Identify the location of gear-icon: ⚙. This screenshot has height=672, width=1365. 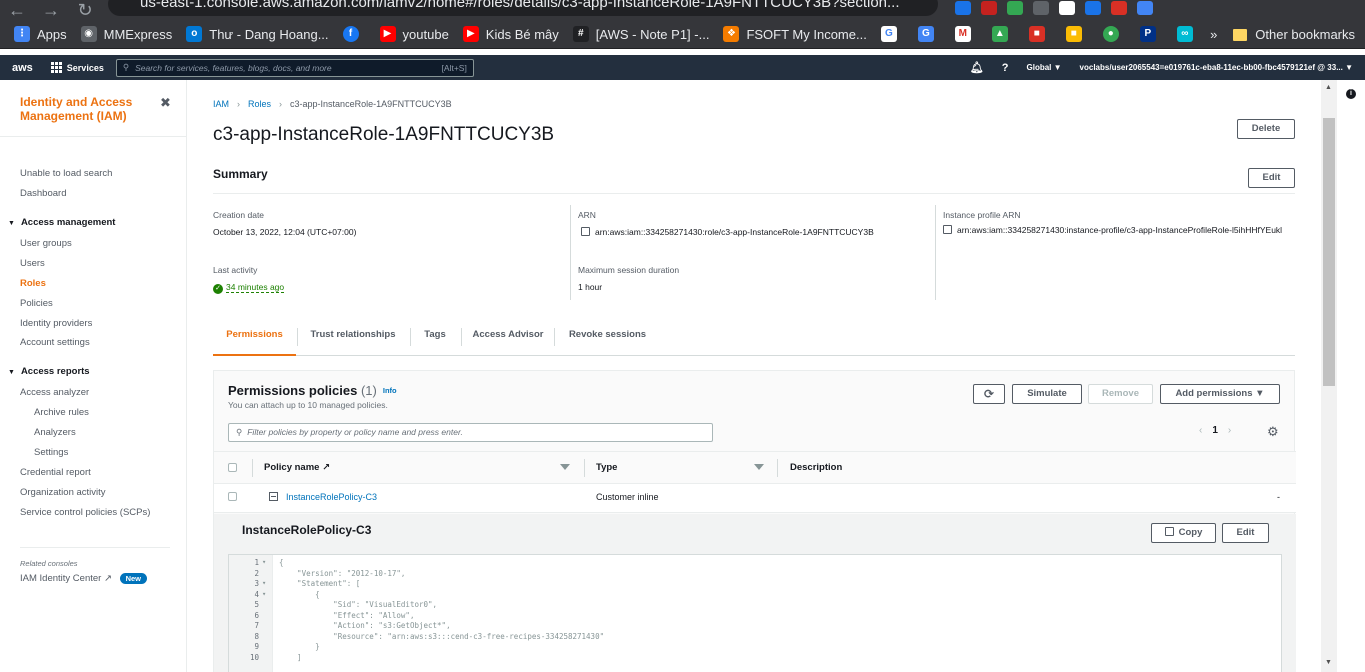
(1273, 432).